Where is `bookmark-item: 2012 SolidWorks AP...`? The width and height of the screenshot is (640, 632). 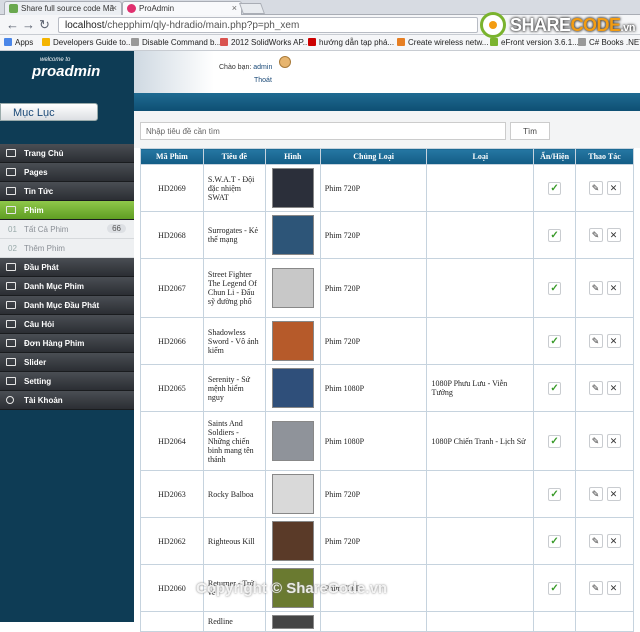 bookmark-item: 2012 SolidWorks AP... is located at coordinates (264, 42).